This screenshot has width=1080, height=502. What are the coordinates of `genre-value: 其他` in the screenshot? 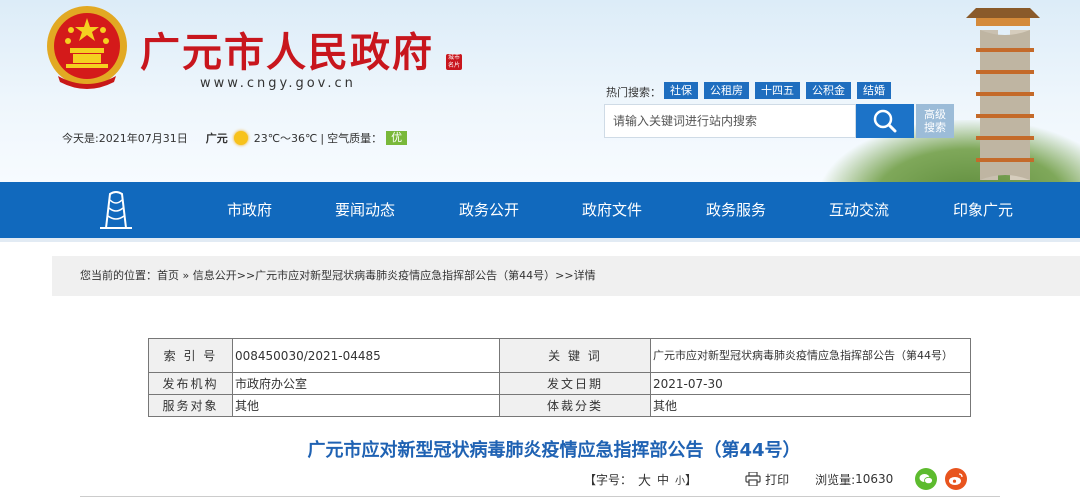 It's located at (810, 405).